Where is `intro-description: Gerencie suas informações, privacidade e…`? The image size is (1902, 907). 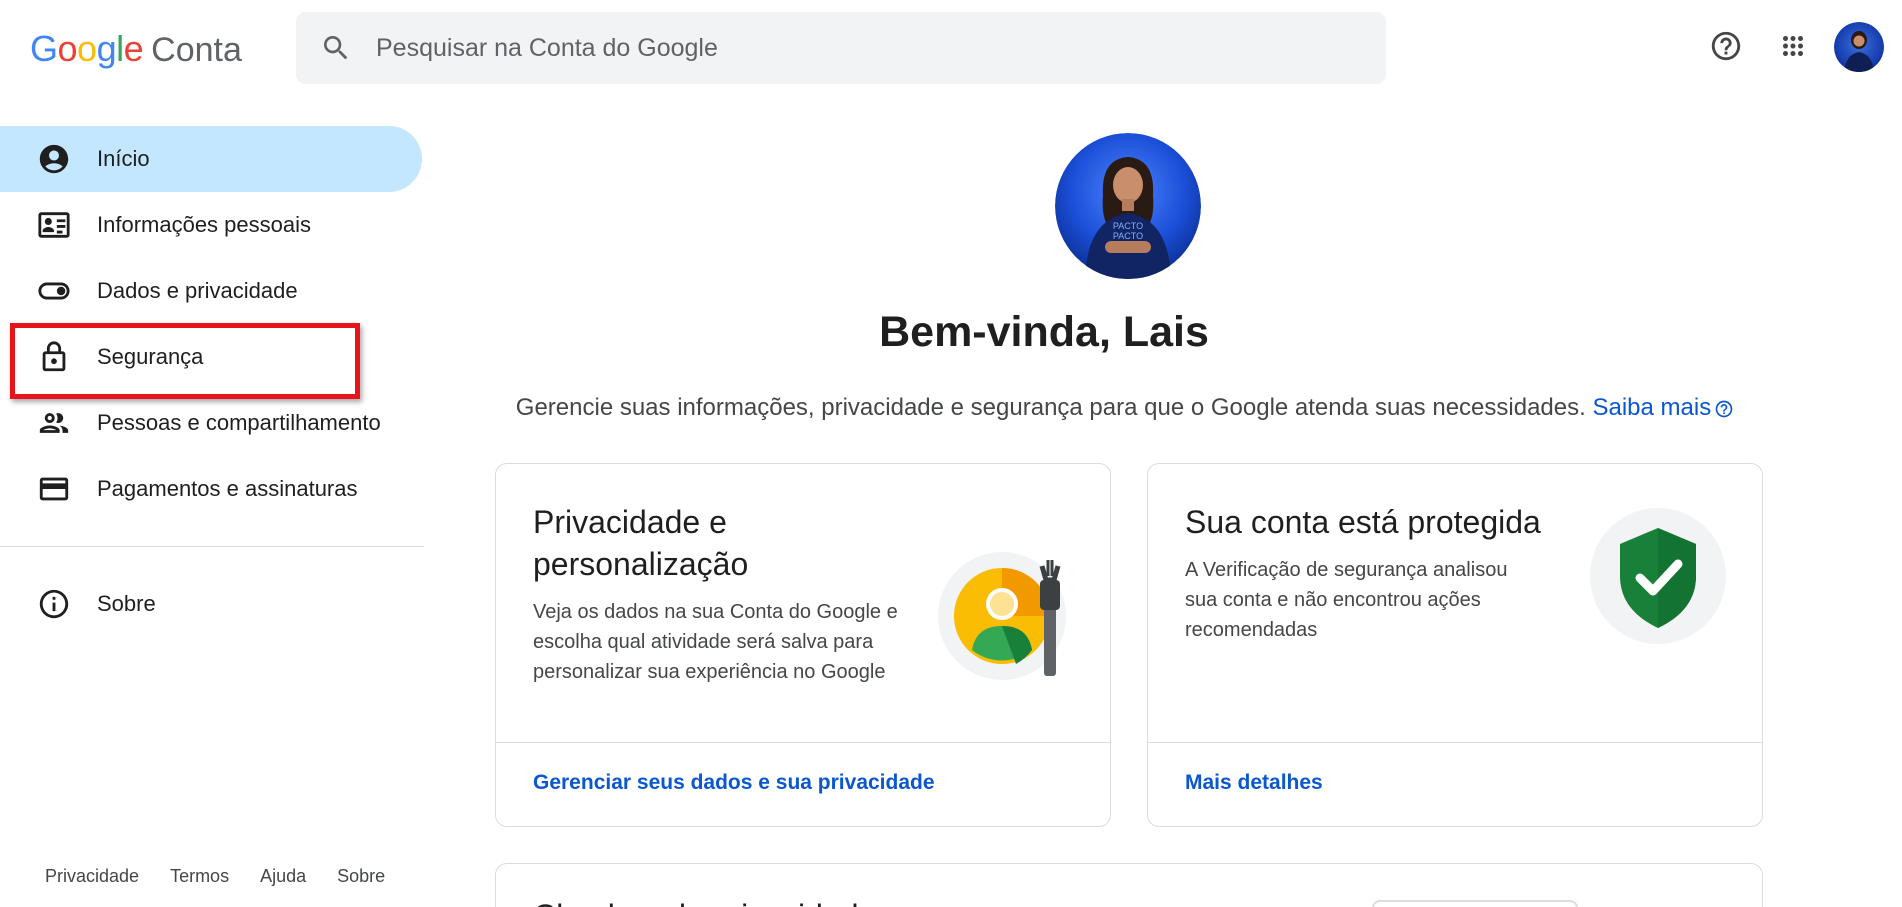 intro-description: Gerencie suas informações, privacidade e… is located at coordinates (1050, 407).